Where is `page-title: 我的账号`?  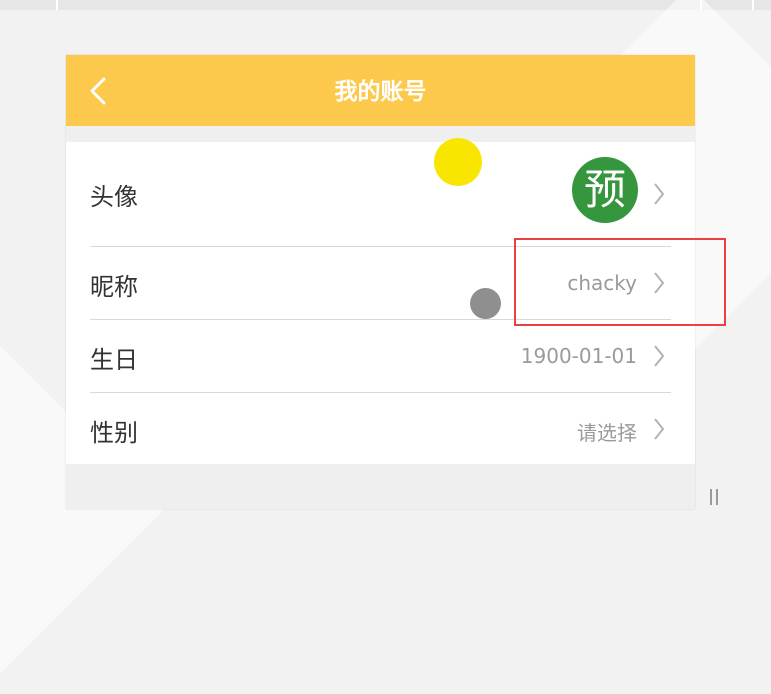 page-title: 我的账号 is located at coordinates (380, 92).